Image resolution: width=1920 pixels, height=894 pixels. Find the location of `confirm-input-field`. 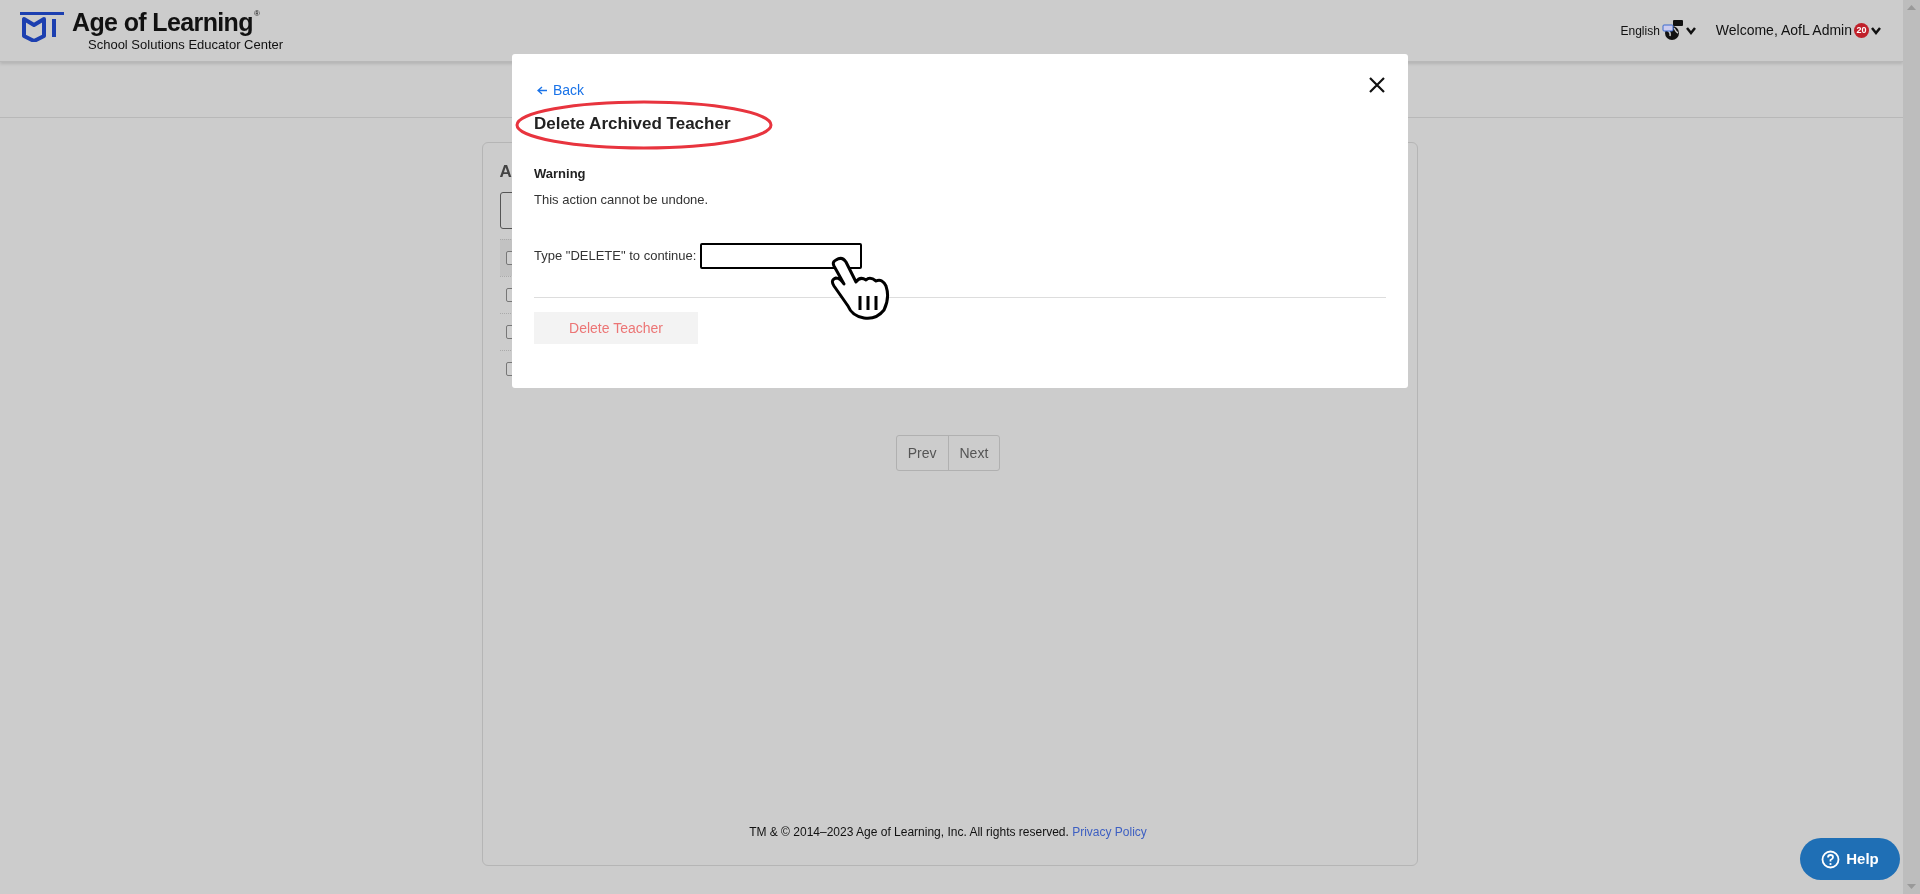

confirm-input-field is located at coordinates (781, 256).